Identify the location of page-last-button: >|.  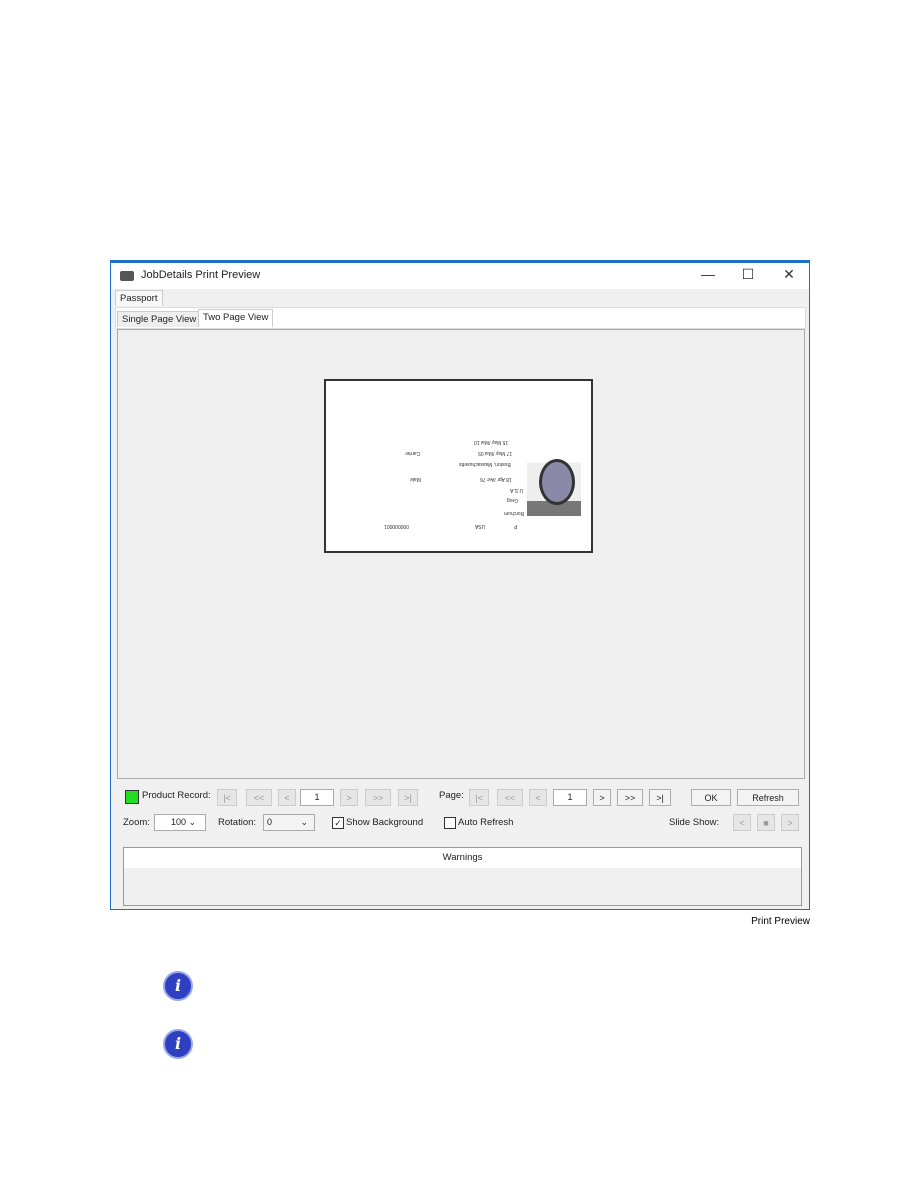
(660, 797).